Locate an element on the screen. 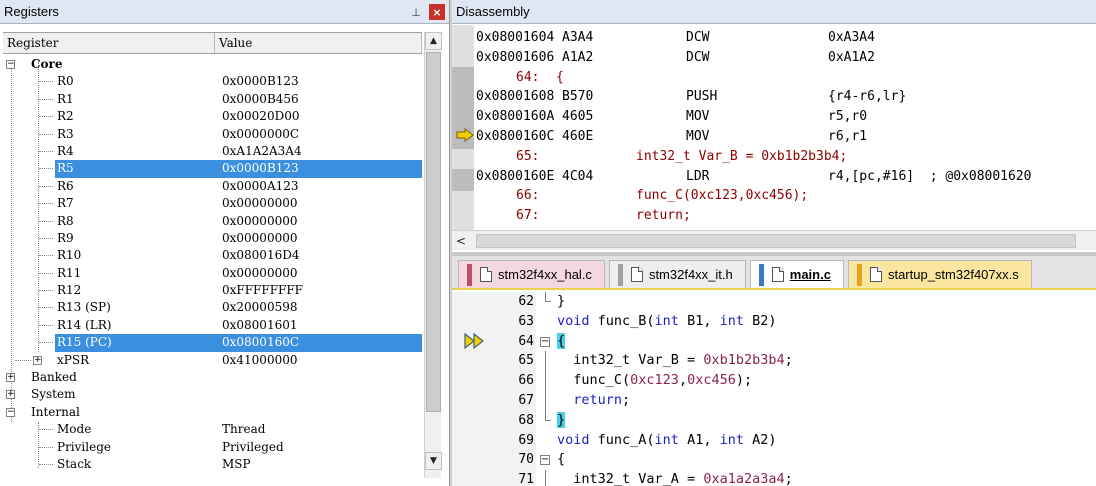  disassembly-horizontal-scrollbar: < is located at coordinates (774, 240).